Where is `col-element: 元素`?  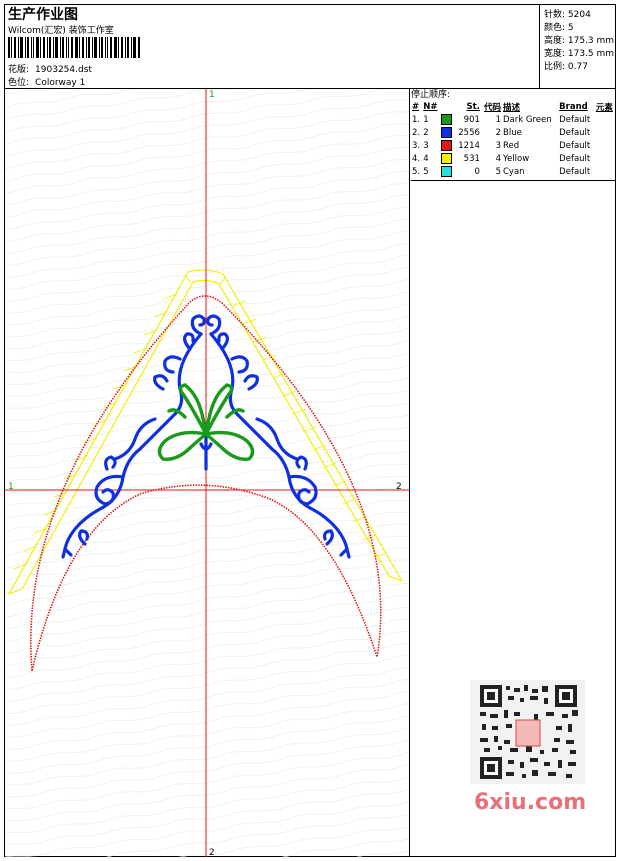
col-element: 元素 is located at coordinates (604, 108).